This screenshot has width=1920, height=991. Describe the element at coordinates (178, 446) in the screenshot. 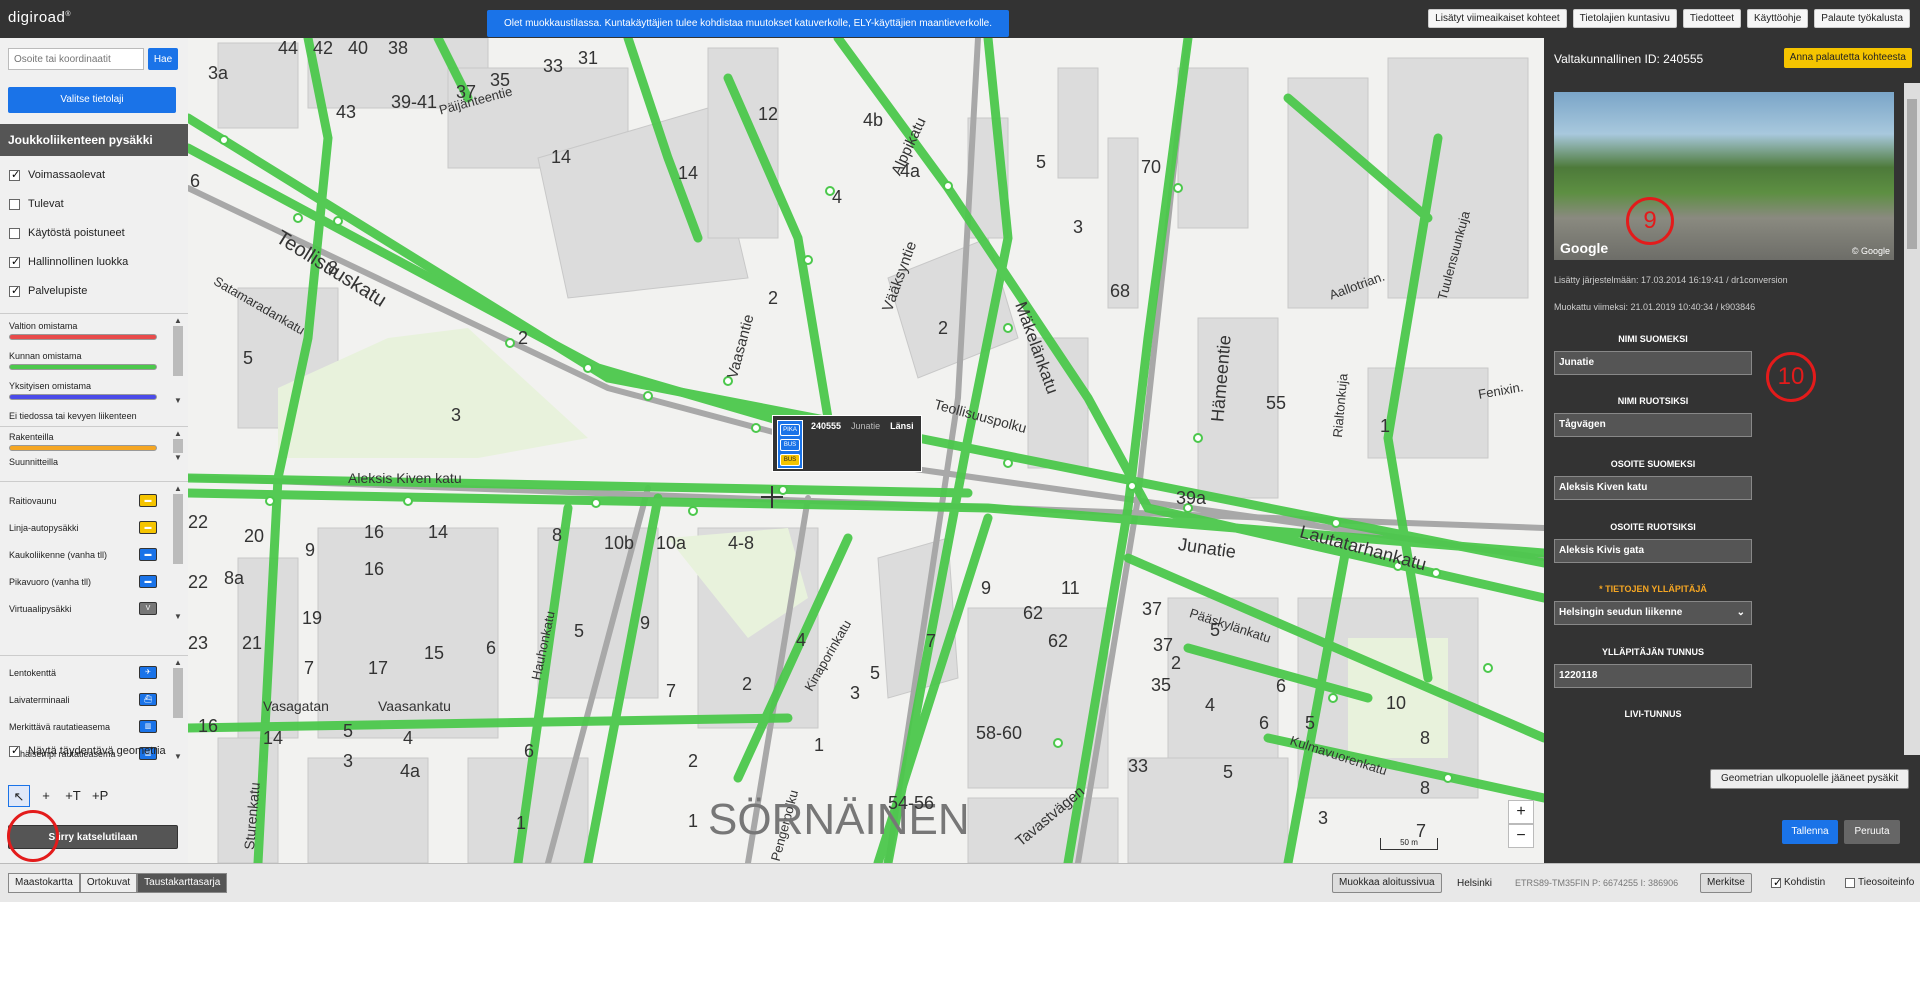

I see `construction-scrollbar: ▲ ▼` at that location.